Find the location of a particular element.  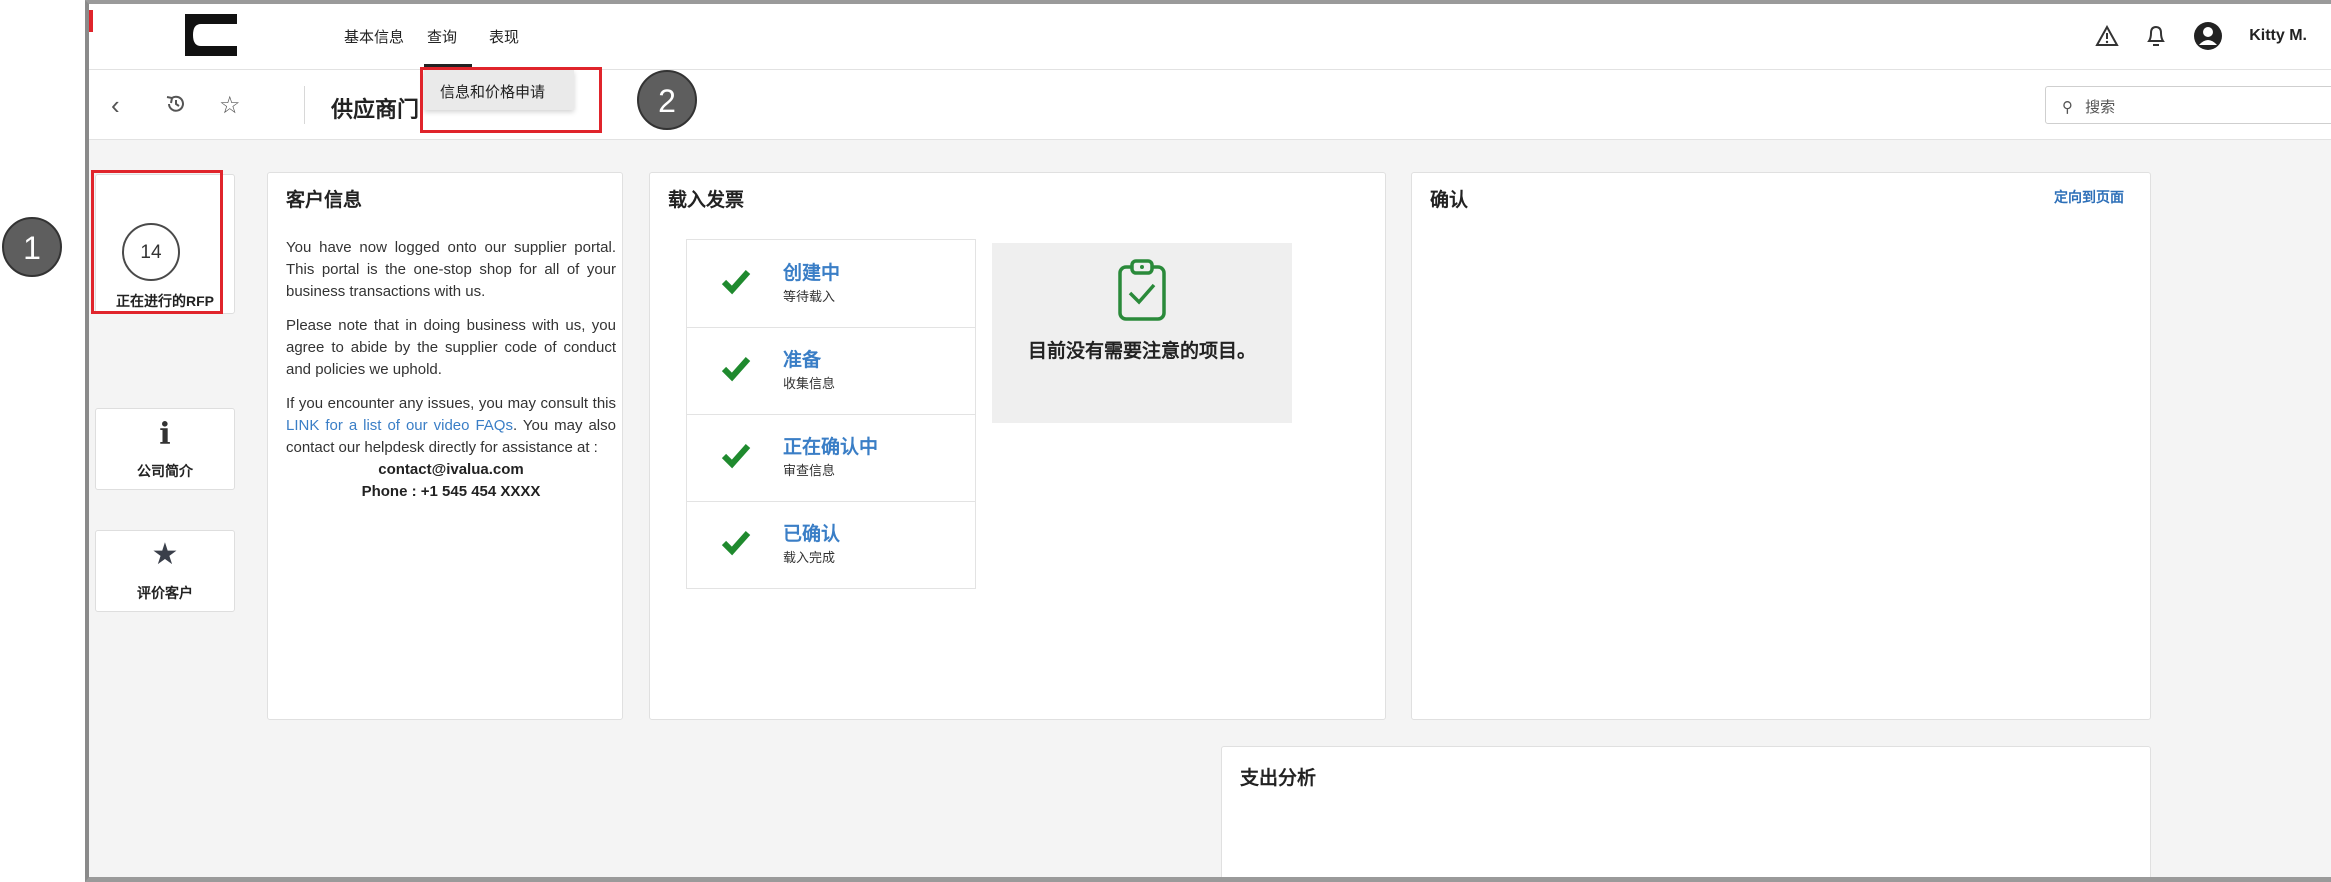

empty-notice-text: 目前没有需要注意的项目。 is located at coordinates (1141, 351).